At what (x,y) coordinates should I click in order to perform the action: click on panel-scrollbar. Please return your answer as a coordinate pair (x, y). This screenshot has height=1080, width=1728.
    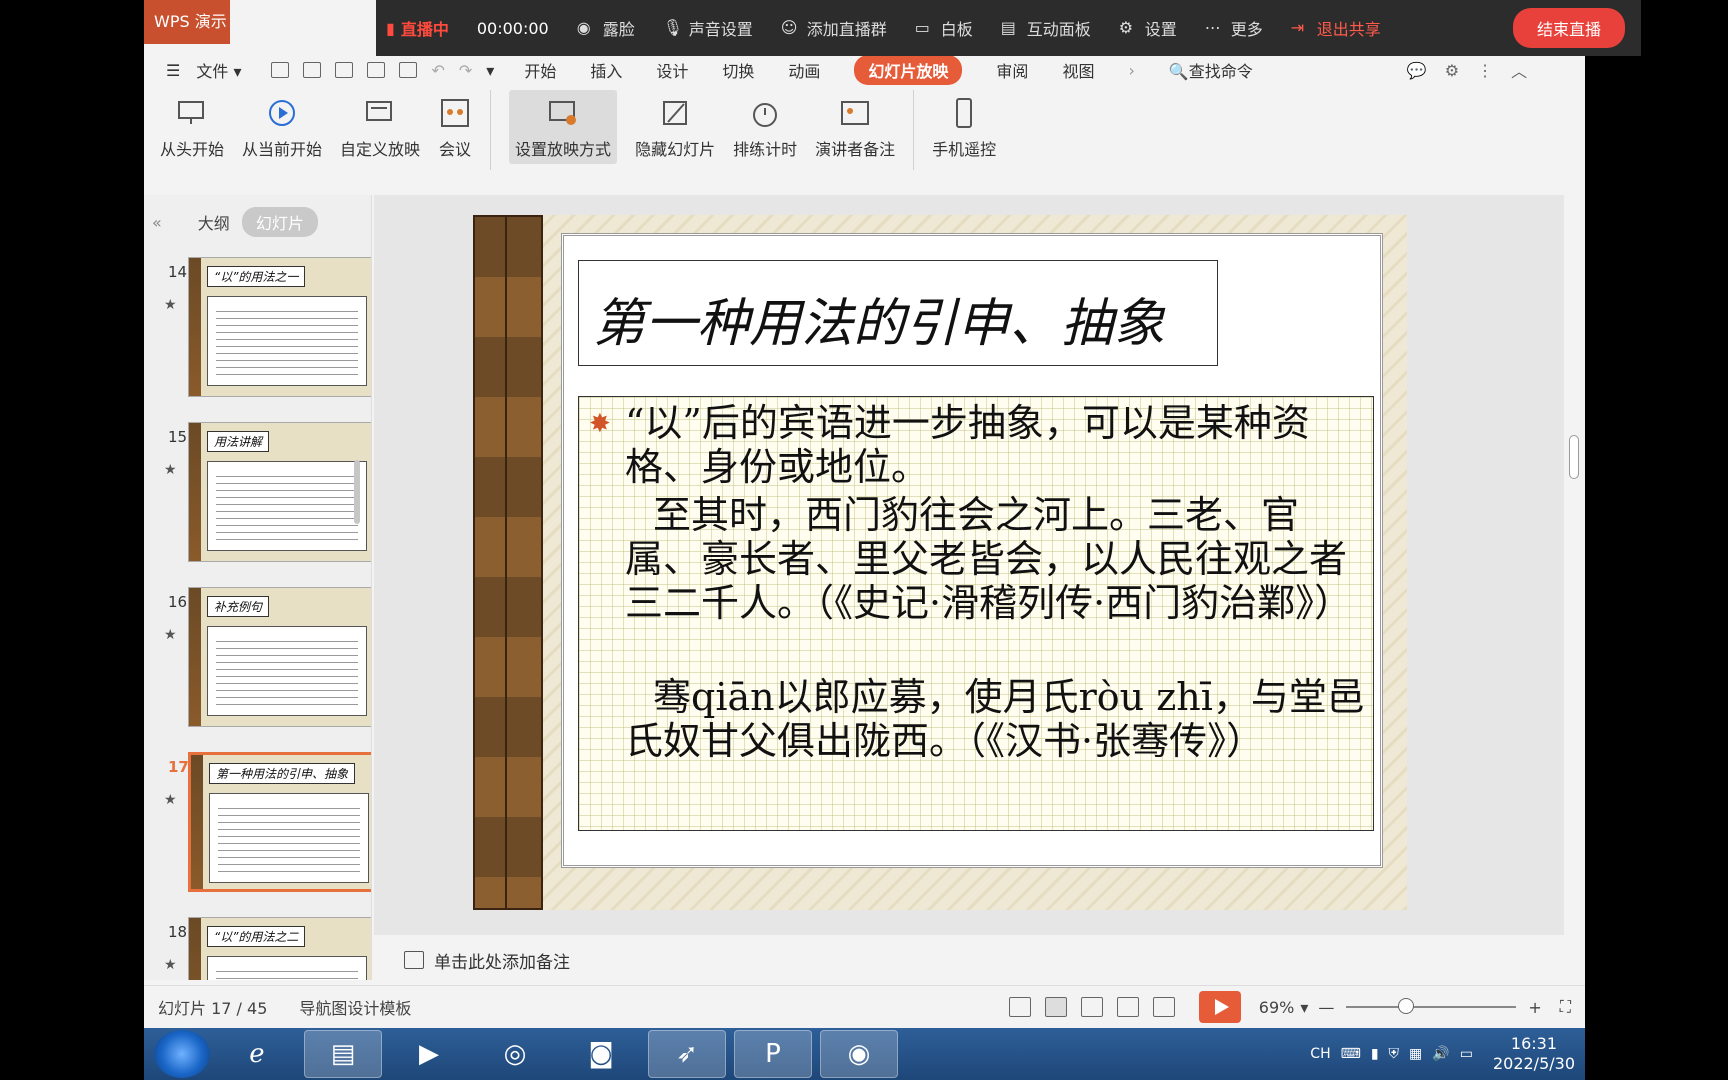
    Looking at the image, I should click on (357, 492).